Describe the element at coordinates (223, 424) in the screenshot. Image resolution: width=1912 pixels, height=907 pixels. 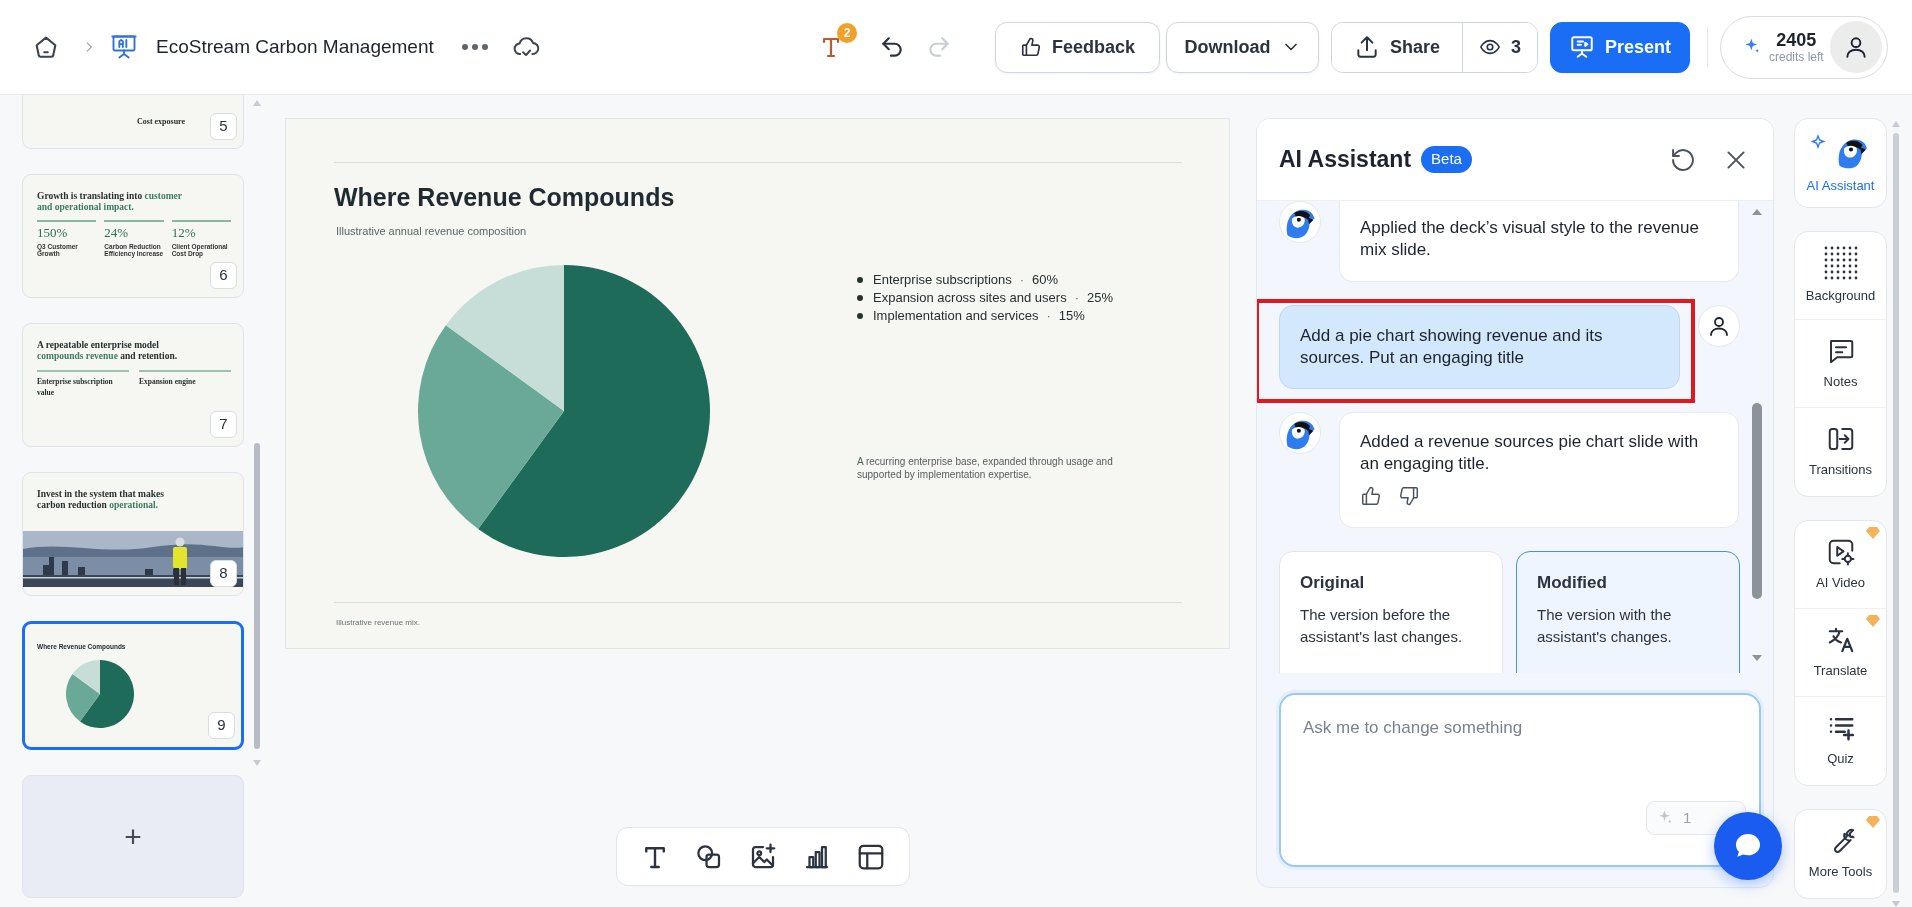
I see `slide-number: 7` at that location.